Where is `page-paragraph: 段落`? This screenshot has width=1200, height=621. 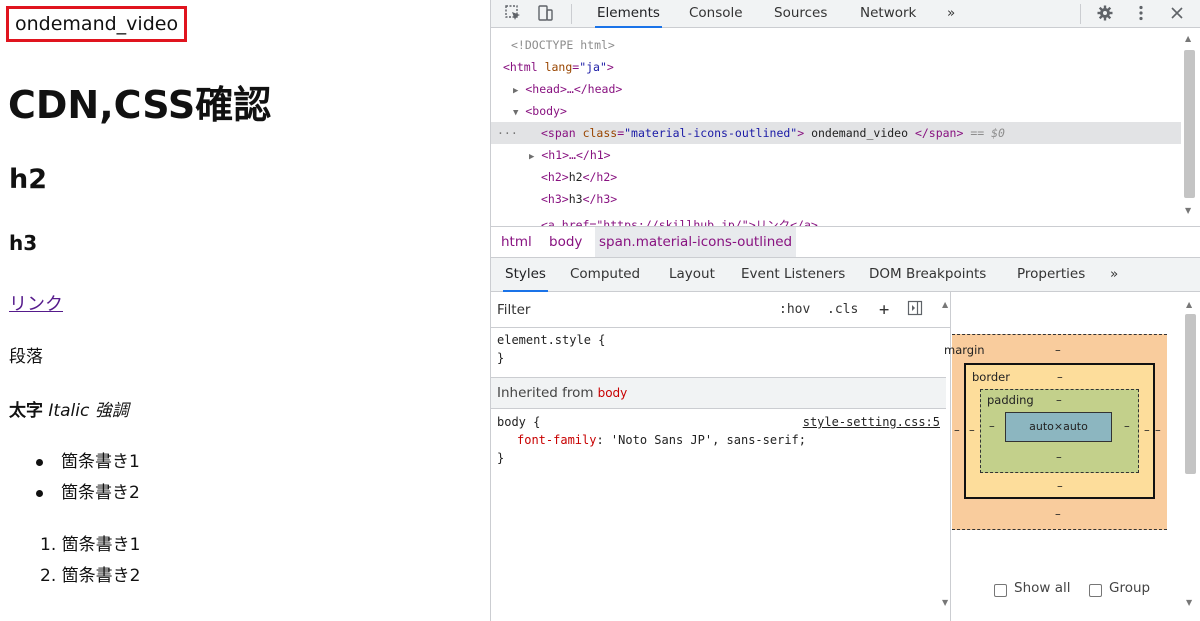
page-paragraph: 段落 is located at coordinates (26, 357).